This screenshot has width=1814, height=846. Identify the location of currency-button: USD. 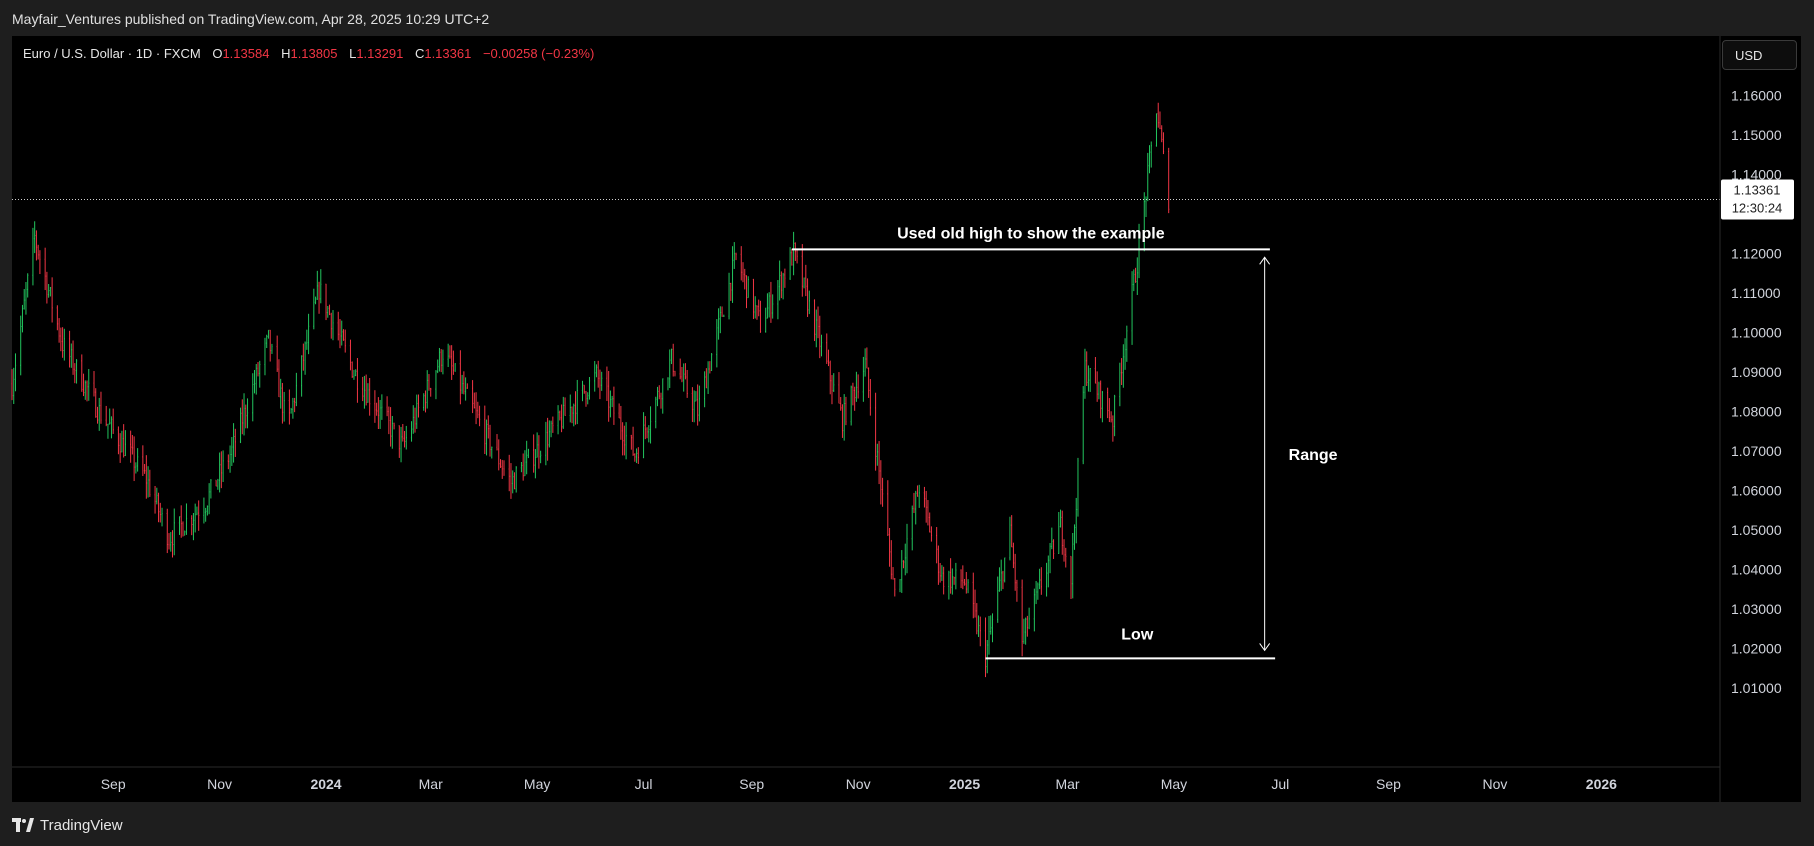
(1759, 55).